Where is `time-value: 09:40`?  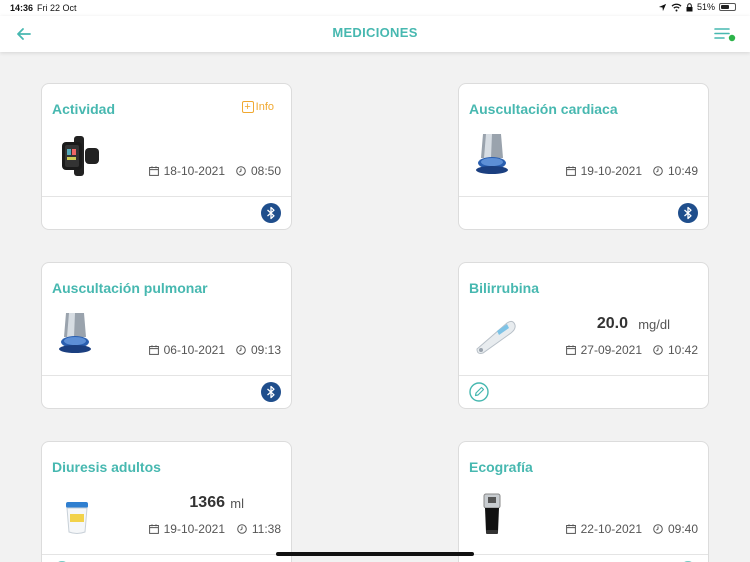 time-value: 09:40 is located at coordinates (682, 529).